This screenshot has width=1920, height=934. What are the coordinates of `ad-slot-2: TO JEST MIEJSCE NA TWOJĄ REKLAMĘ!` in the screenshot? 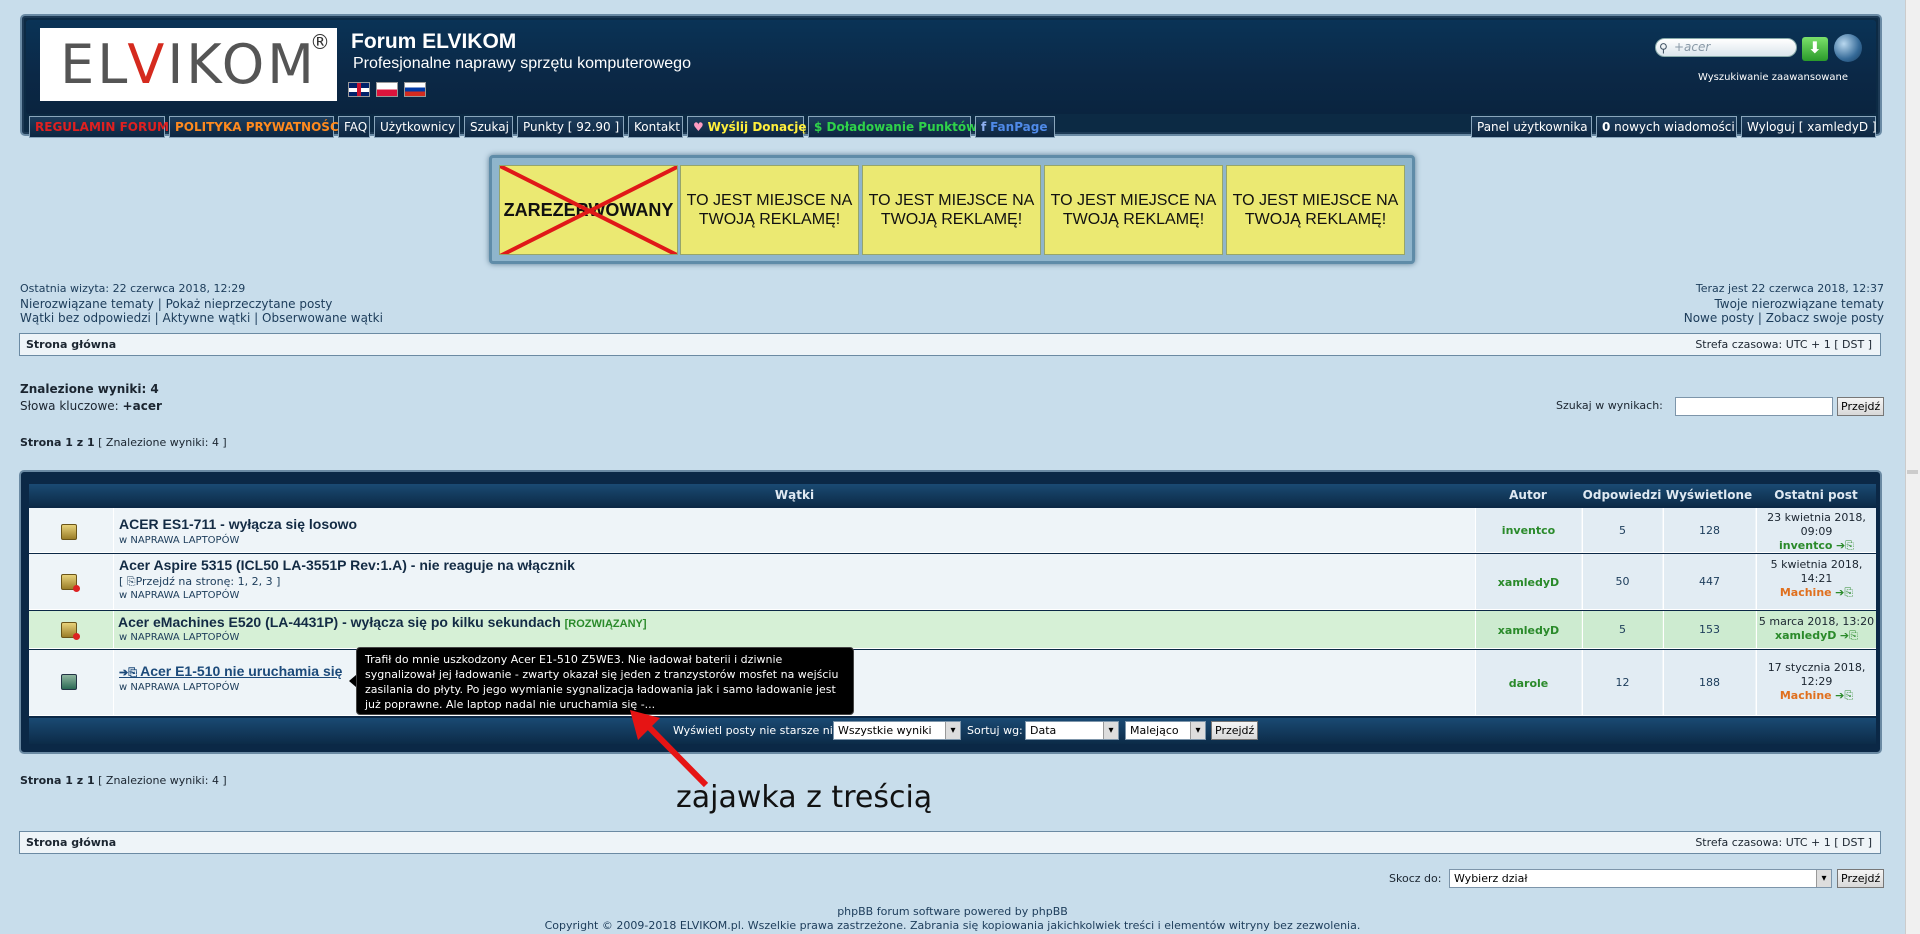 It's located at (769, 210).